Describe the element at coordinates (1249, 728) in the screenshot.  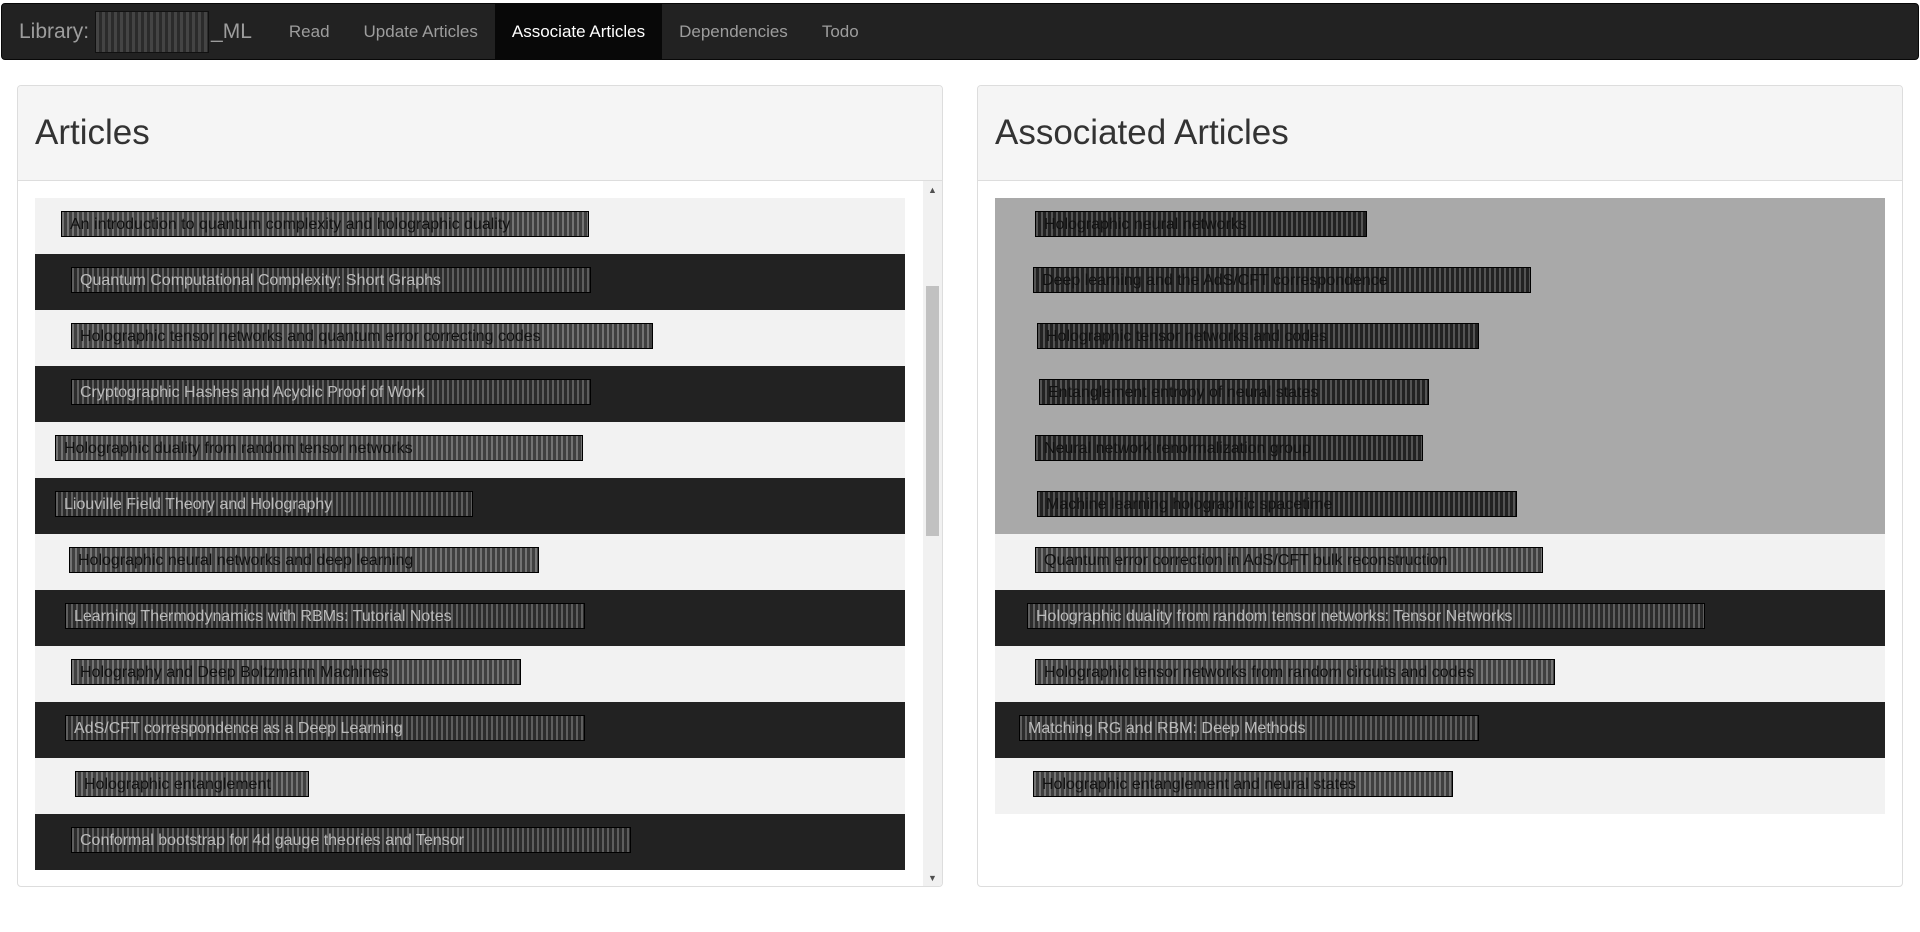
I see `associated-article-item-label: Matching RG and RBM: Deep Methods` at that location.